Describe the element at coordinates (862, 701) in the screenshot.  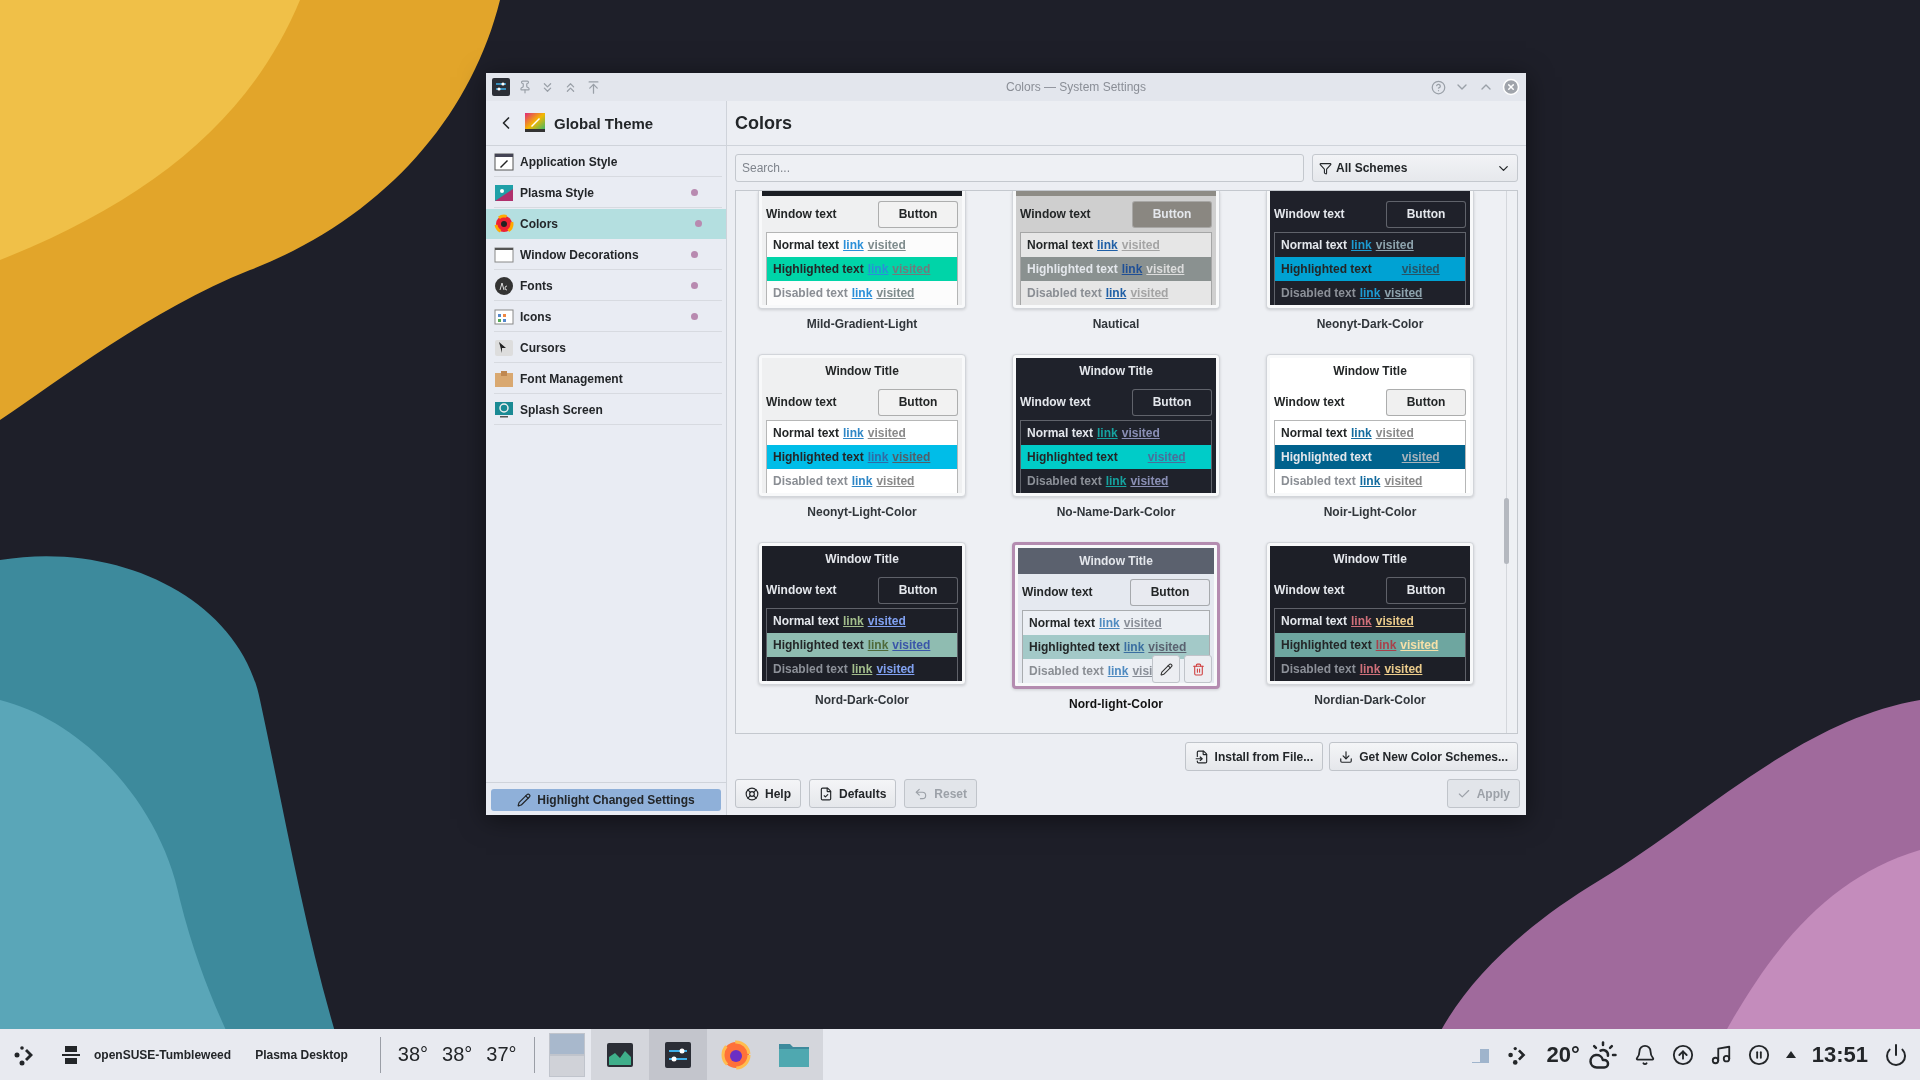
I see `scheme-name: Nord-Dark-Color` at that location.